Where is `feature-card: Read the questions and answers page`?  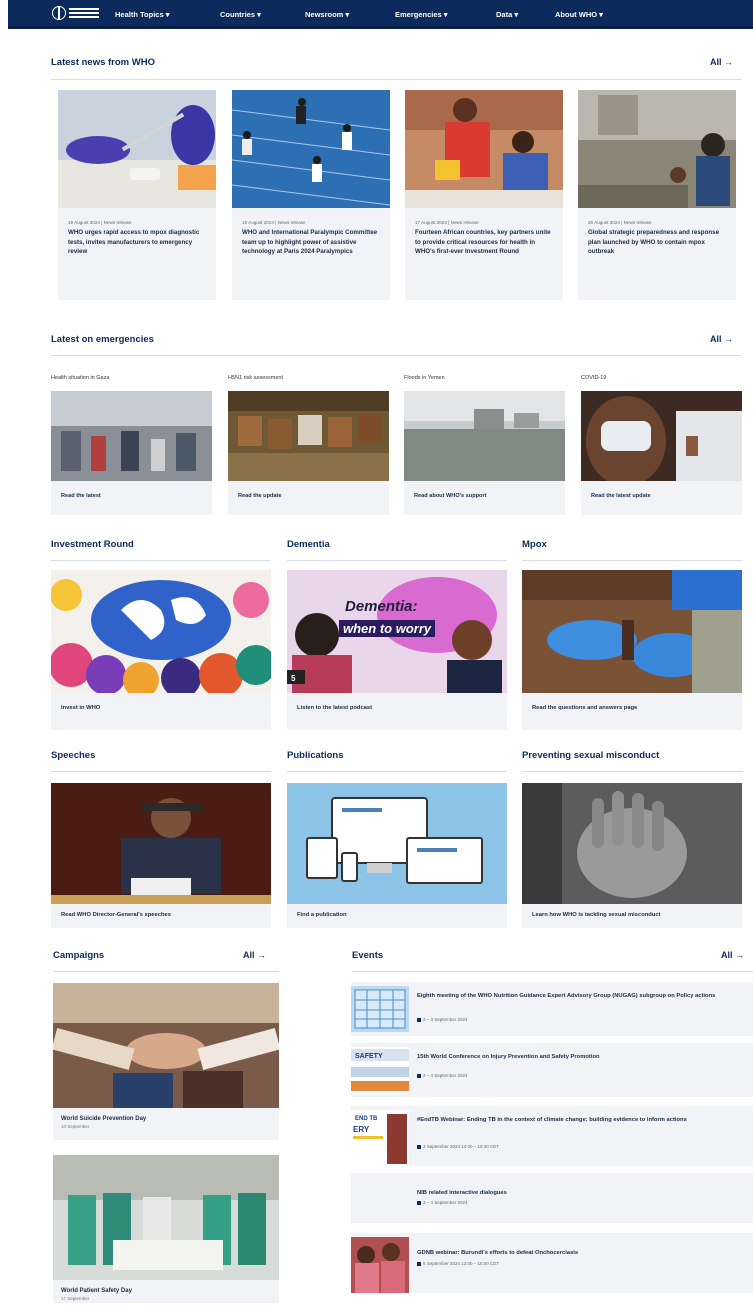
feature-card: Read the questions and answers page is located at coordinates (632, 650).